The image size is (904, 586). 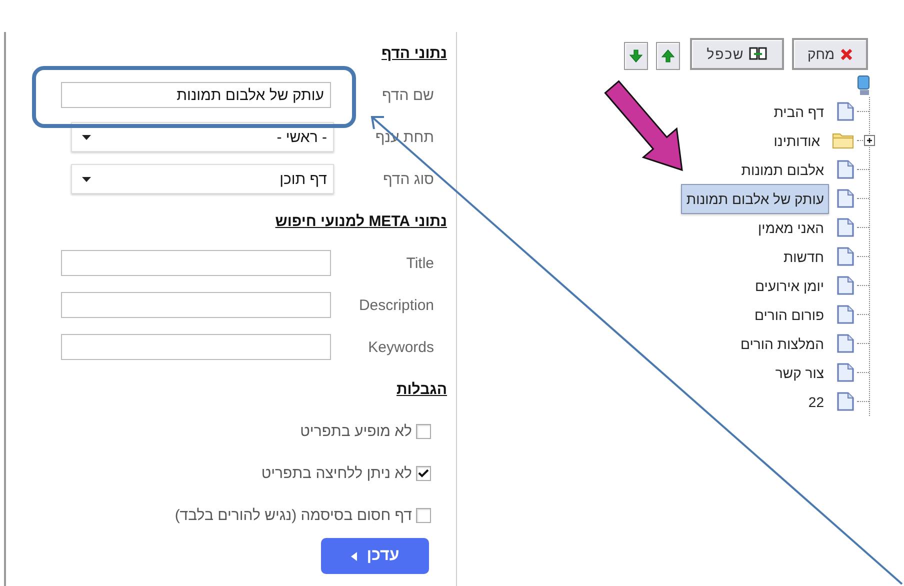 I want to click on tree-item: אודותינו, so click(x=796, y=141).